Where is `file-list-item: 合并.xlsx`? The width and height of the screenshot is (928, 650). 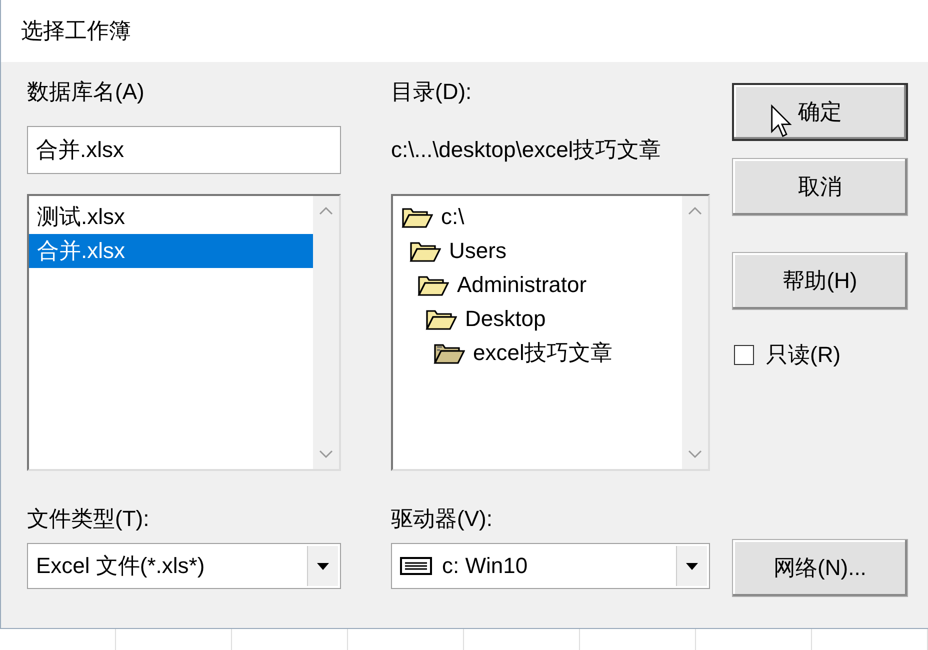 file-list-item: 合并.xlsx is located at coordinates (171, 251).